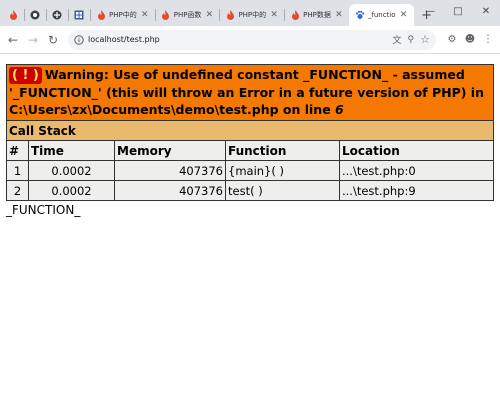 Image resolution: width=500 pixels, height=417 pixels. Describe the element at coordinates (240, 39) in the screenshot. I see `url-text: localhost/test.php` at that location.